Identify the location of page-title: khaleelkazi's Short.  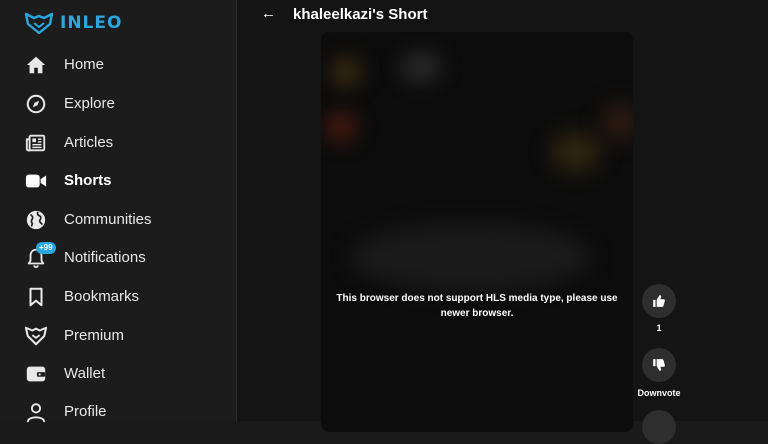
(360, 14).